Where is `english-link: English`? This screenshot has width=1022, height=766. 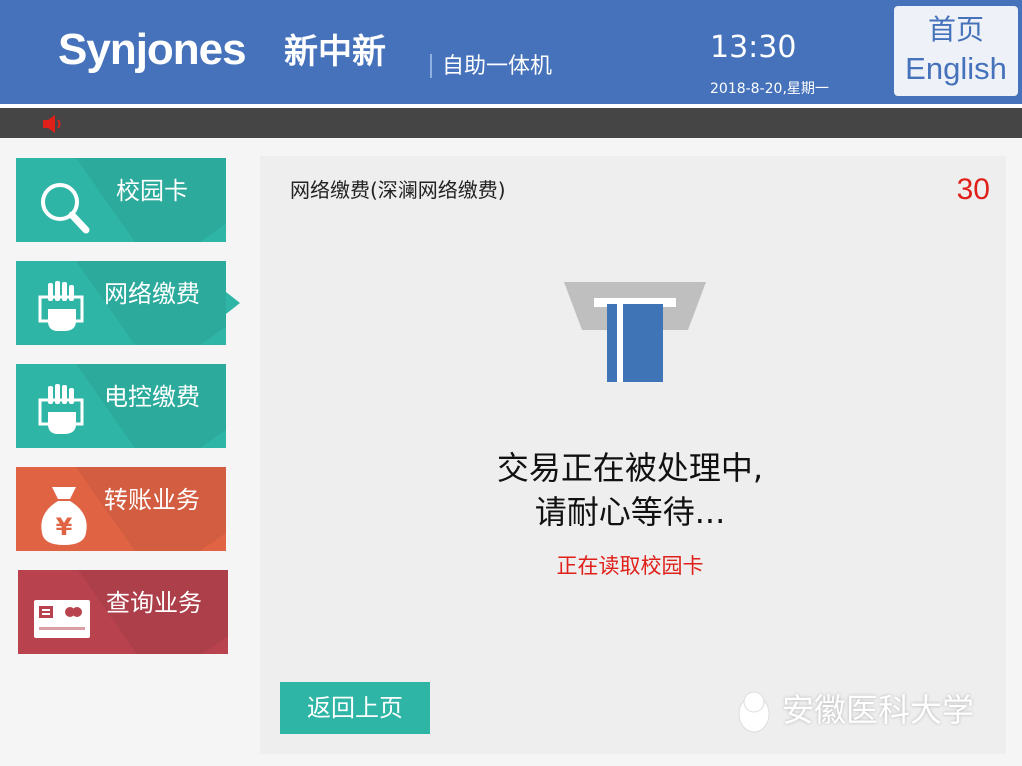 english-link: English is located at coordinates (956, 69).